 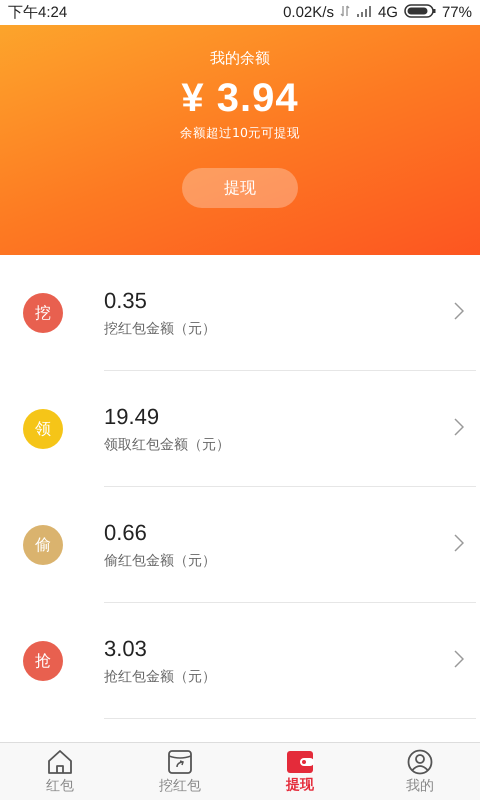 I want to click on amount-label: 挖红包金额（元）, so click(x=160, y=329).